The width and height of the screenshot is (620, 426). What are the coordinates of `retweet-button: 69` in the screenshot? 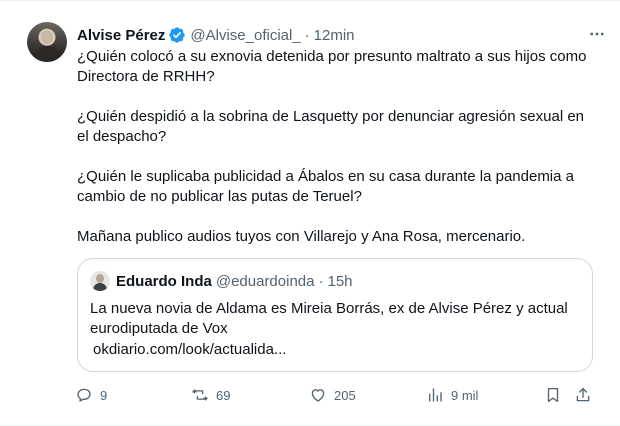 It's located at (210, 395).